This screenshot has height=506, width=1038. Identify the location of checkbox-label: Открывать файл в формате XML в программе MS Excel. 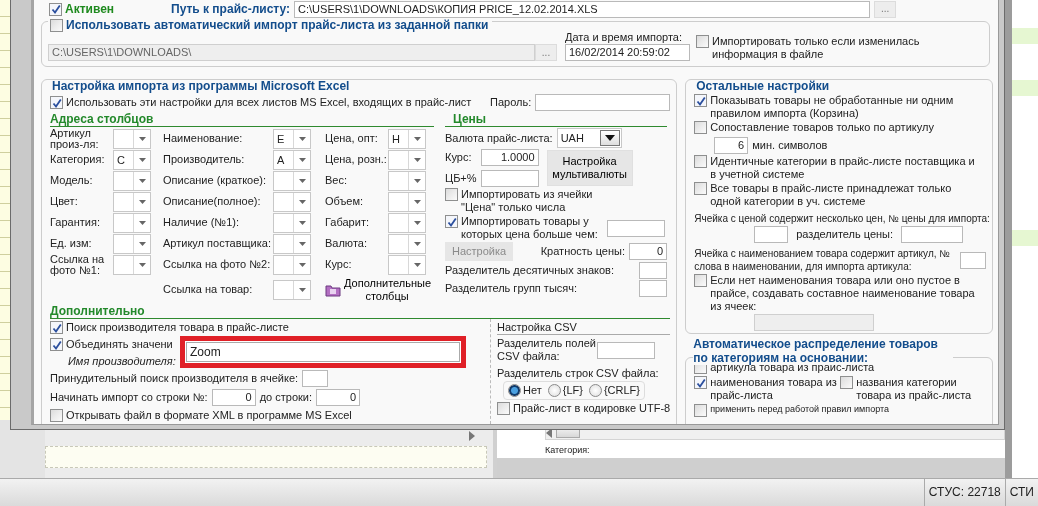
(209, 415).